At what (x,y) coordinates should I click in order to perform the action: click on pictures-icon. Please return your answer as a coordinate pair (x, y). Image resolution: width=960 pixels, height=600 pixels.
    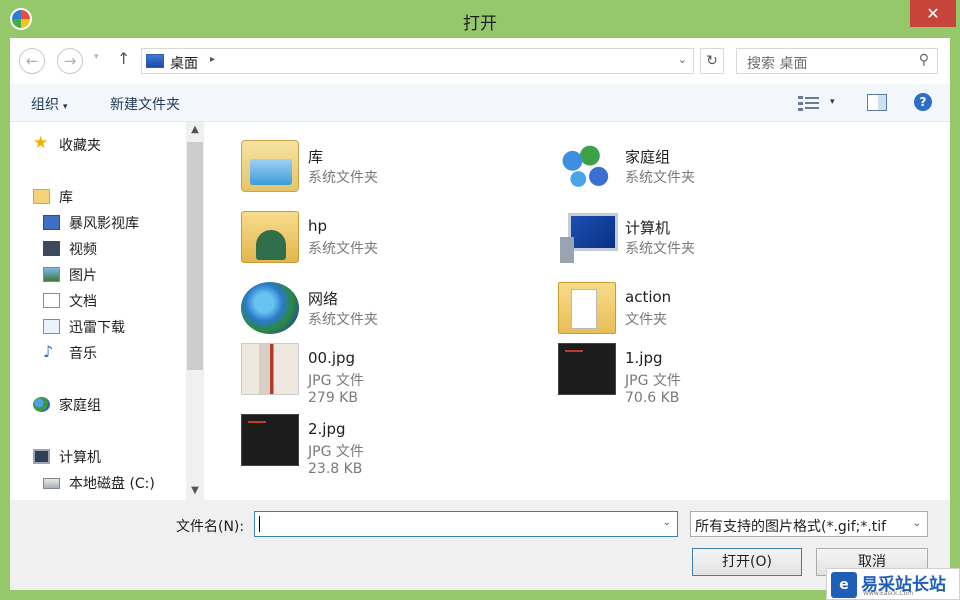
    Looking at the image, I should click on (51, 274).